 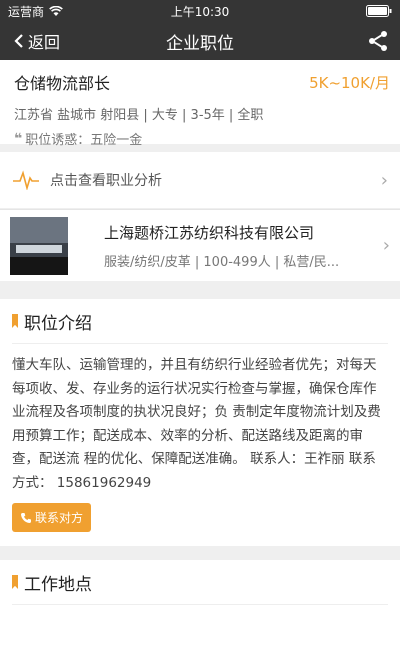 What do you see at coordinates (200, 41) in the screenshot?
I see `nav-bar: 返回 企业职位` at bounding box center [200, 41].